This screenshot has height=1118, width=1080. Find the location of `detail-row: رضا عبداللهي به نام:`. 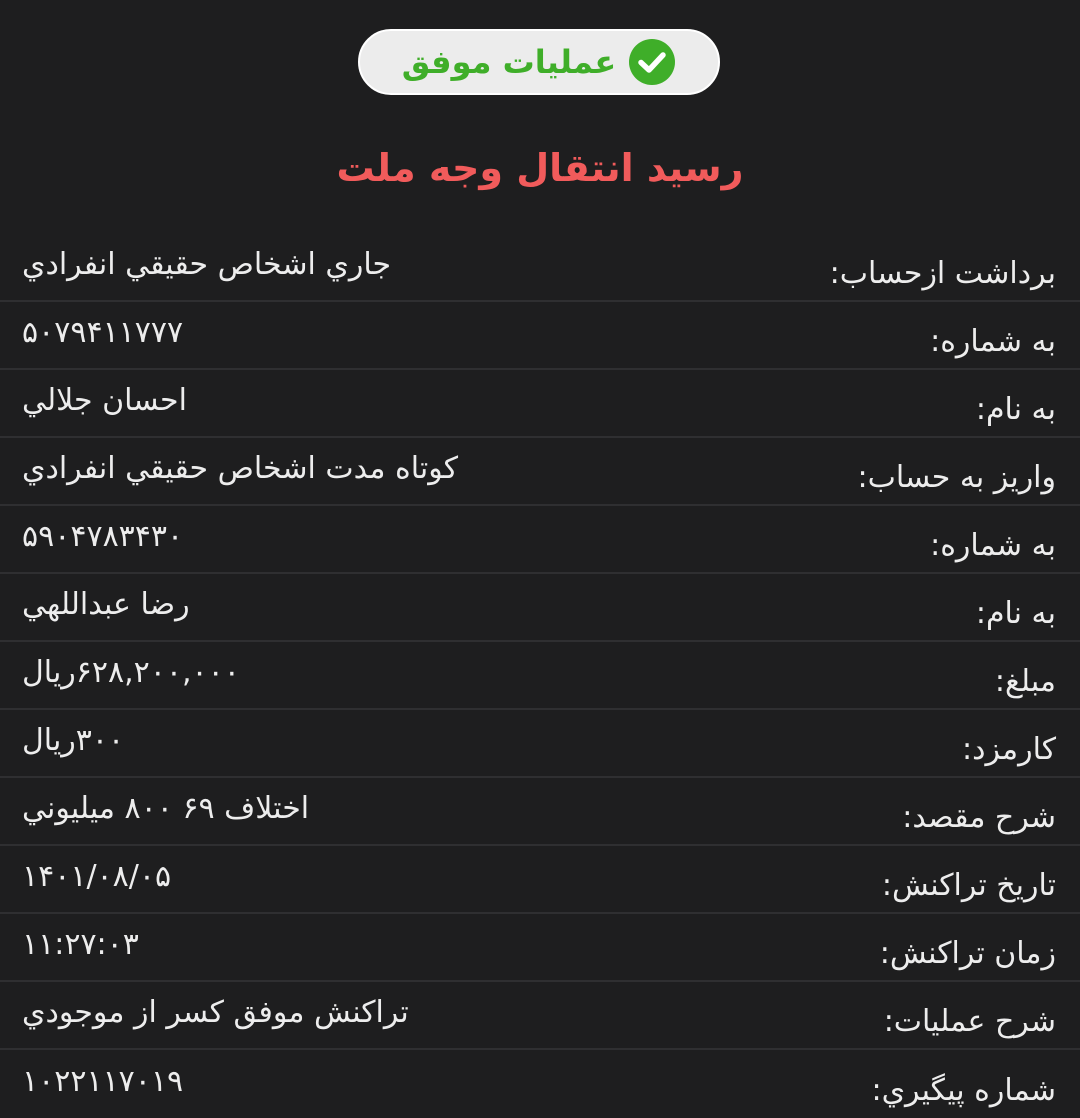

detail-row: رضا عبداللهي به نام: is located at coordinates (540, 608).